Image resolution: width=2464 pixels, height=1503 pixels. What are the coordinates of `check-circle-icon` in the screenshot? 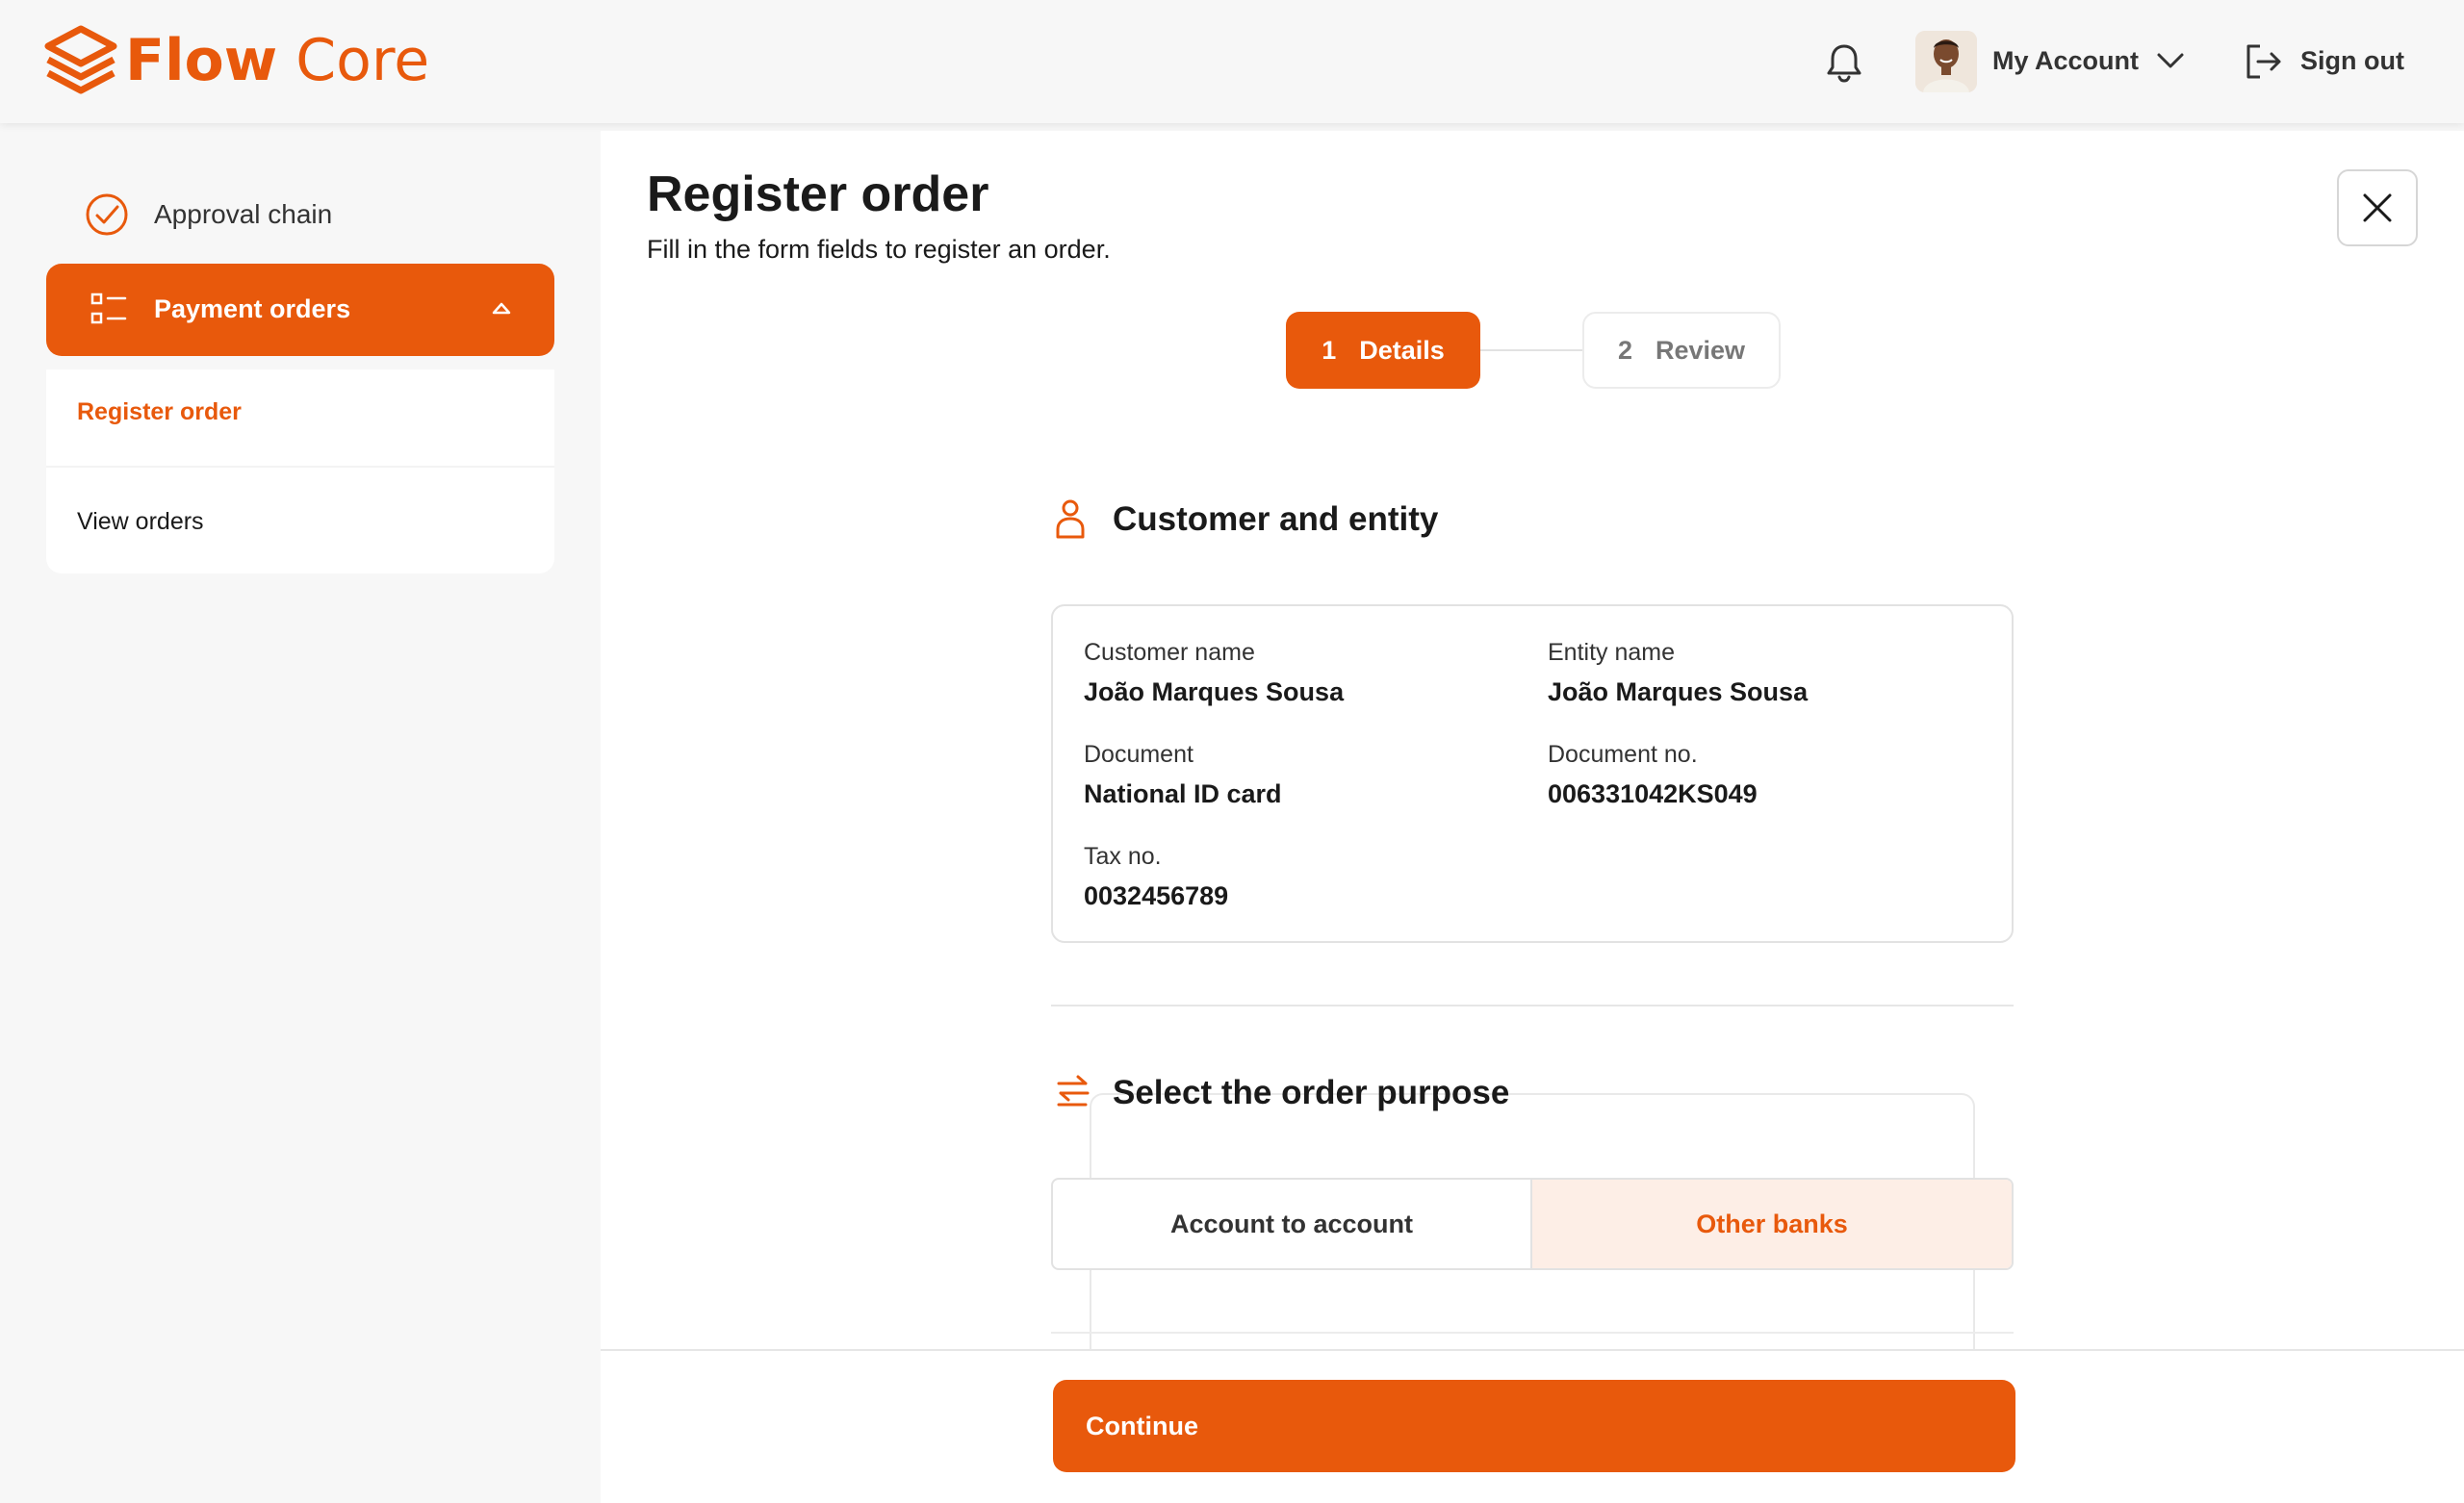 It's located at (107, 214).